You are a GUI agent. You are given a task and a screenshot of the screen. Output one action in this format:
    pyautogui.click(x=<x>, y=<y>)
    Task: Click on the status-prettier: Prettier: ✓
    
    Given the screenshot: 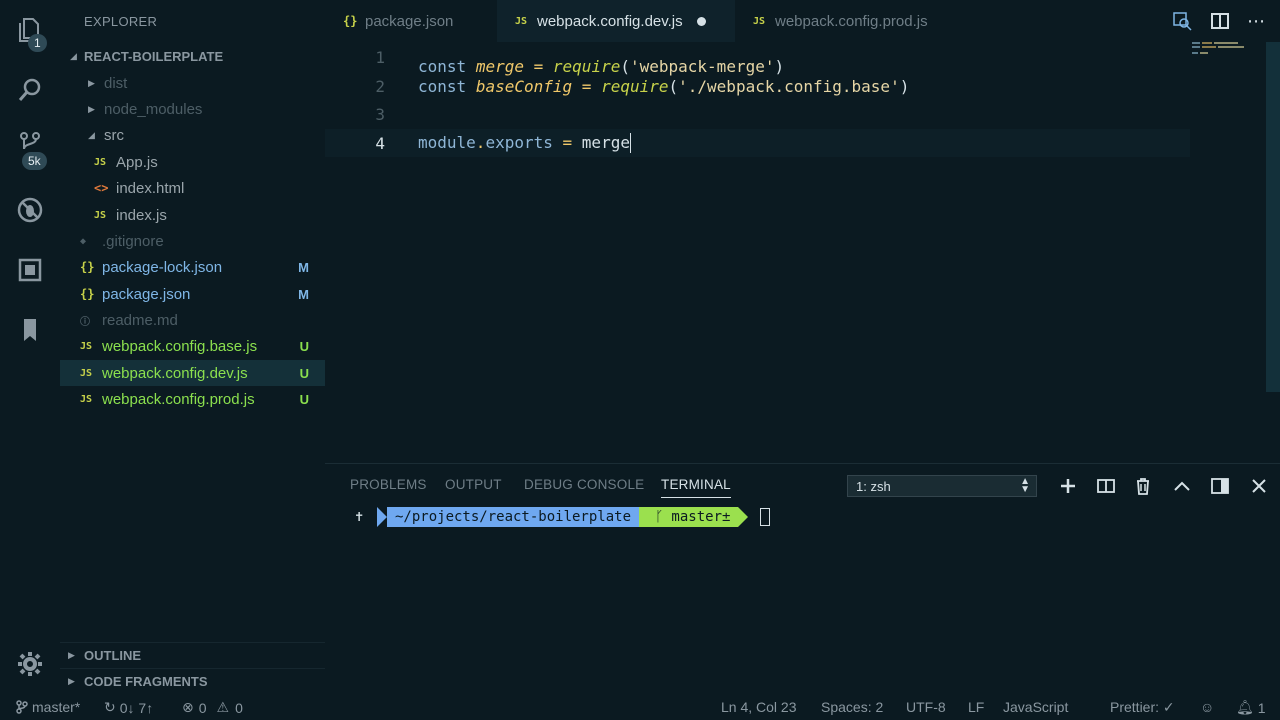 What is the action you would take?
    pyautogui.click(x=1142, y=707)
    